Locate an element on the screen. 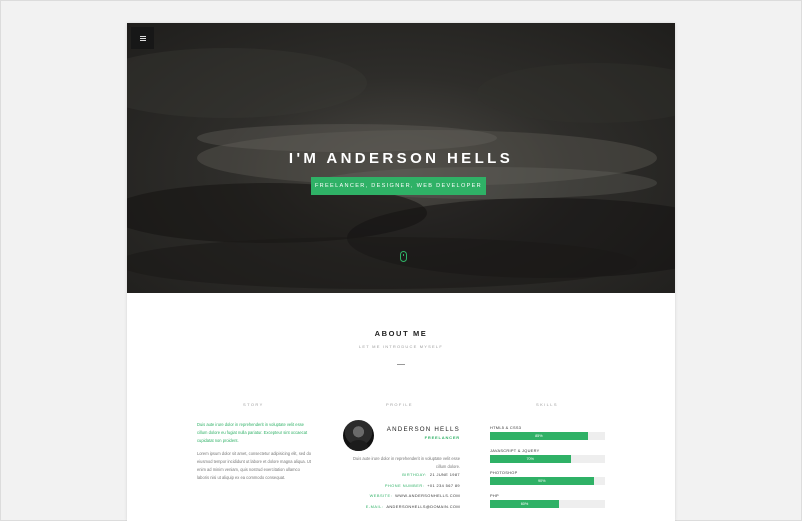 This screenshot has width=802, height=521. skill-item: HTML5 & CSS3 85% is located at coordinates (547, 436).